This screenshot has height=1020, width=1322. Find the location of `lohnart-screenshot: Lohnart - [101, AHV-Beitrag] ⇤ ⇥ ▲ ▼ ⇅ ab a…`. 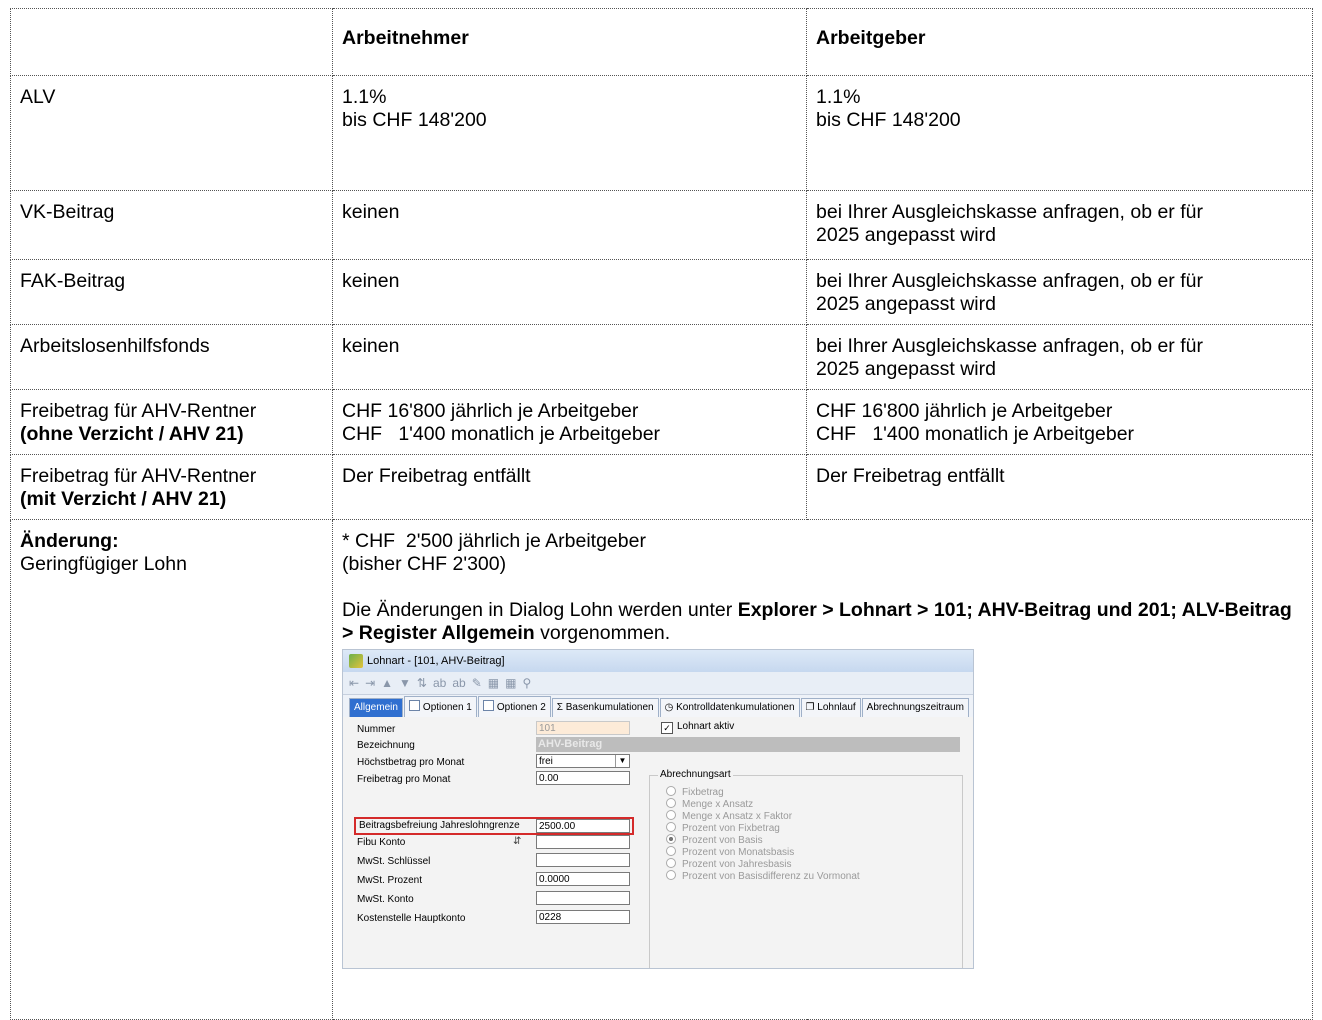

lohnart-screenshot: Lohnart - [101, AHV-Beitrag] ⇤ ⇥ ▲ ▼ ⇅ ab a… is located at coordinates (658, 809).